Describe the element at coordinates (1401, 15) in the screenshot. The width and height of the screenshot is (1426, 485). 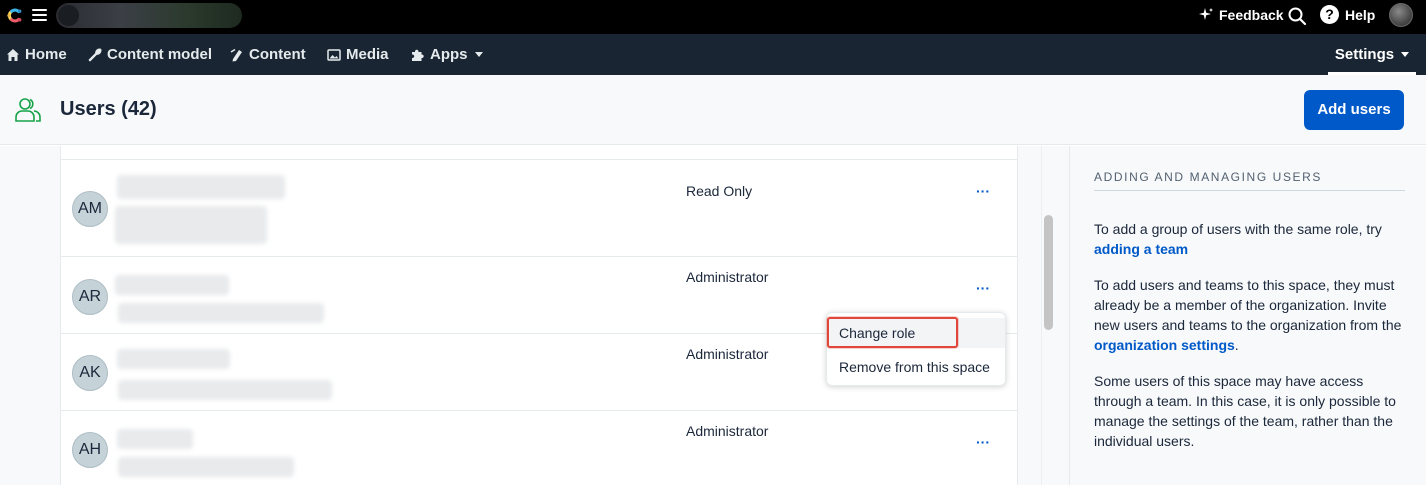
I see `user-avatar` at that location.